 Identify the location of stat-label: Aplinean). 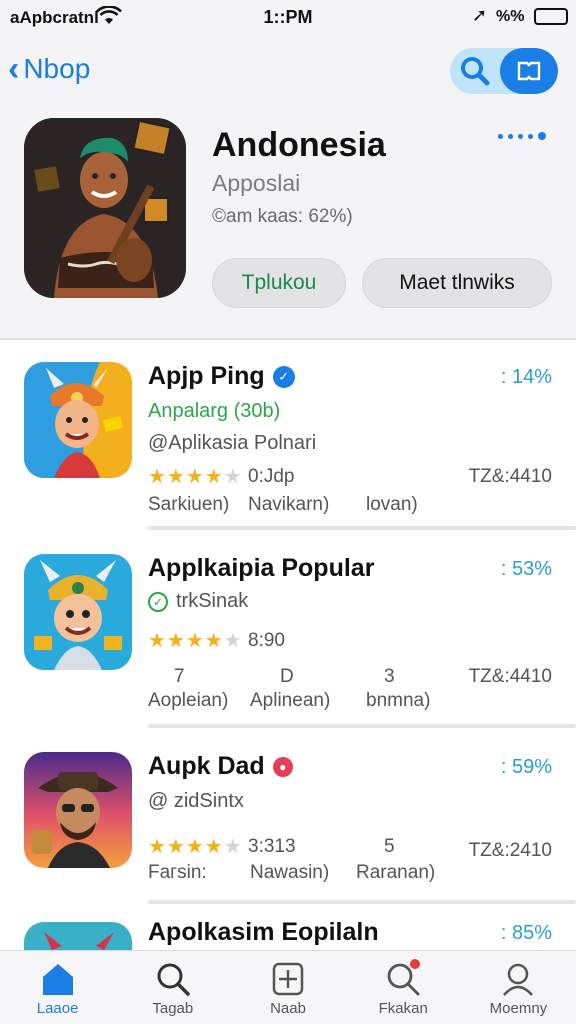
(290, 700).